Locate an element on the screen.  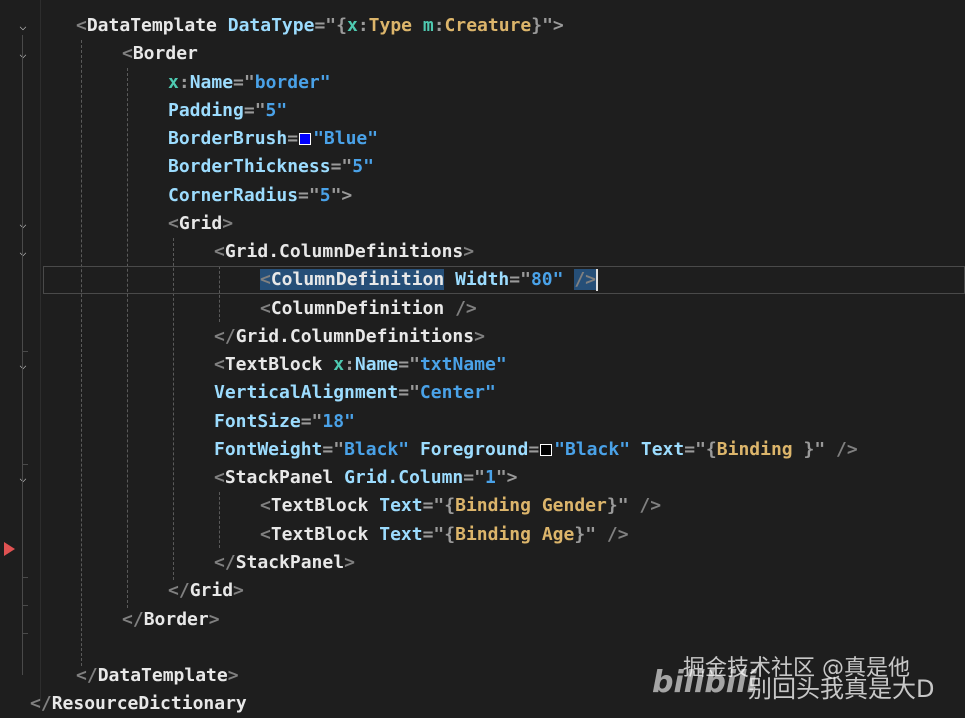
fold-toggle-stackpanel: ⌵ is located at coordinates (23, 478).